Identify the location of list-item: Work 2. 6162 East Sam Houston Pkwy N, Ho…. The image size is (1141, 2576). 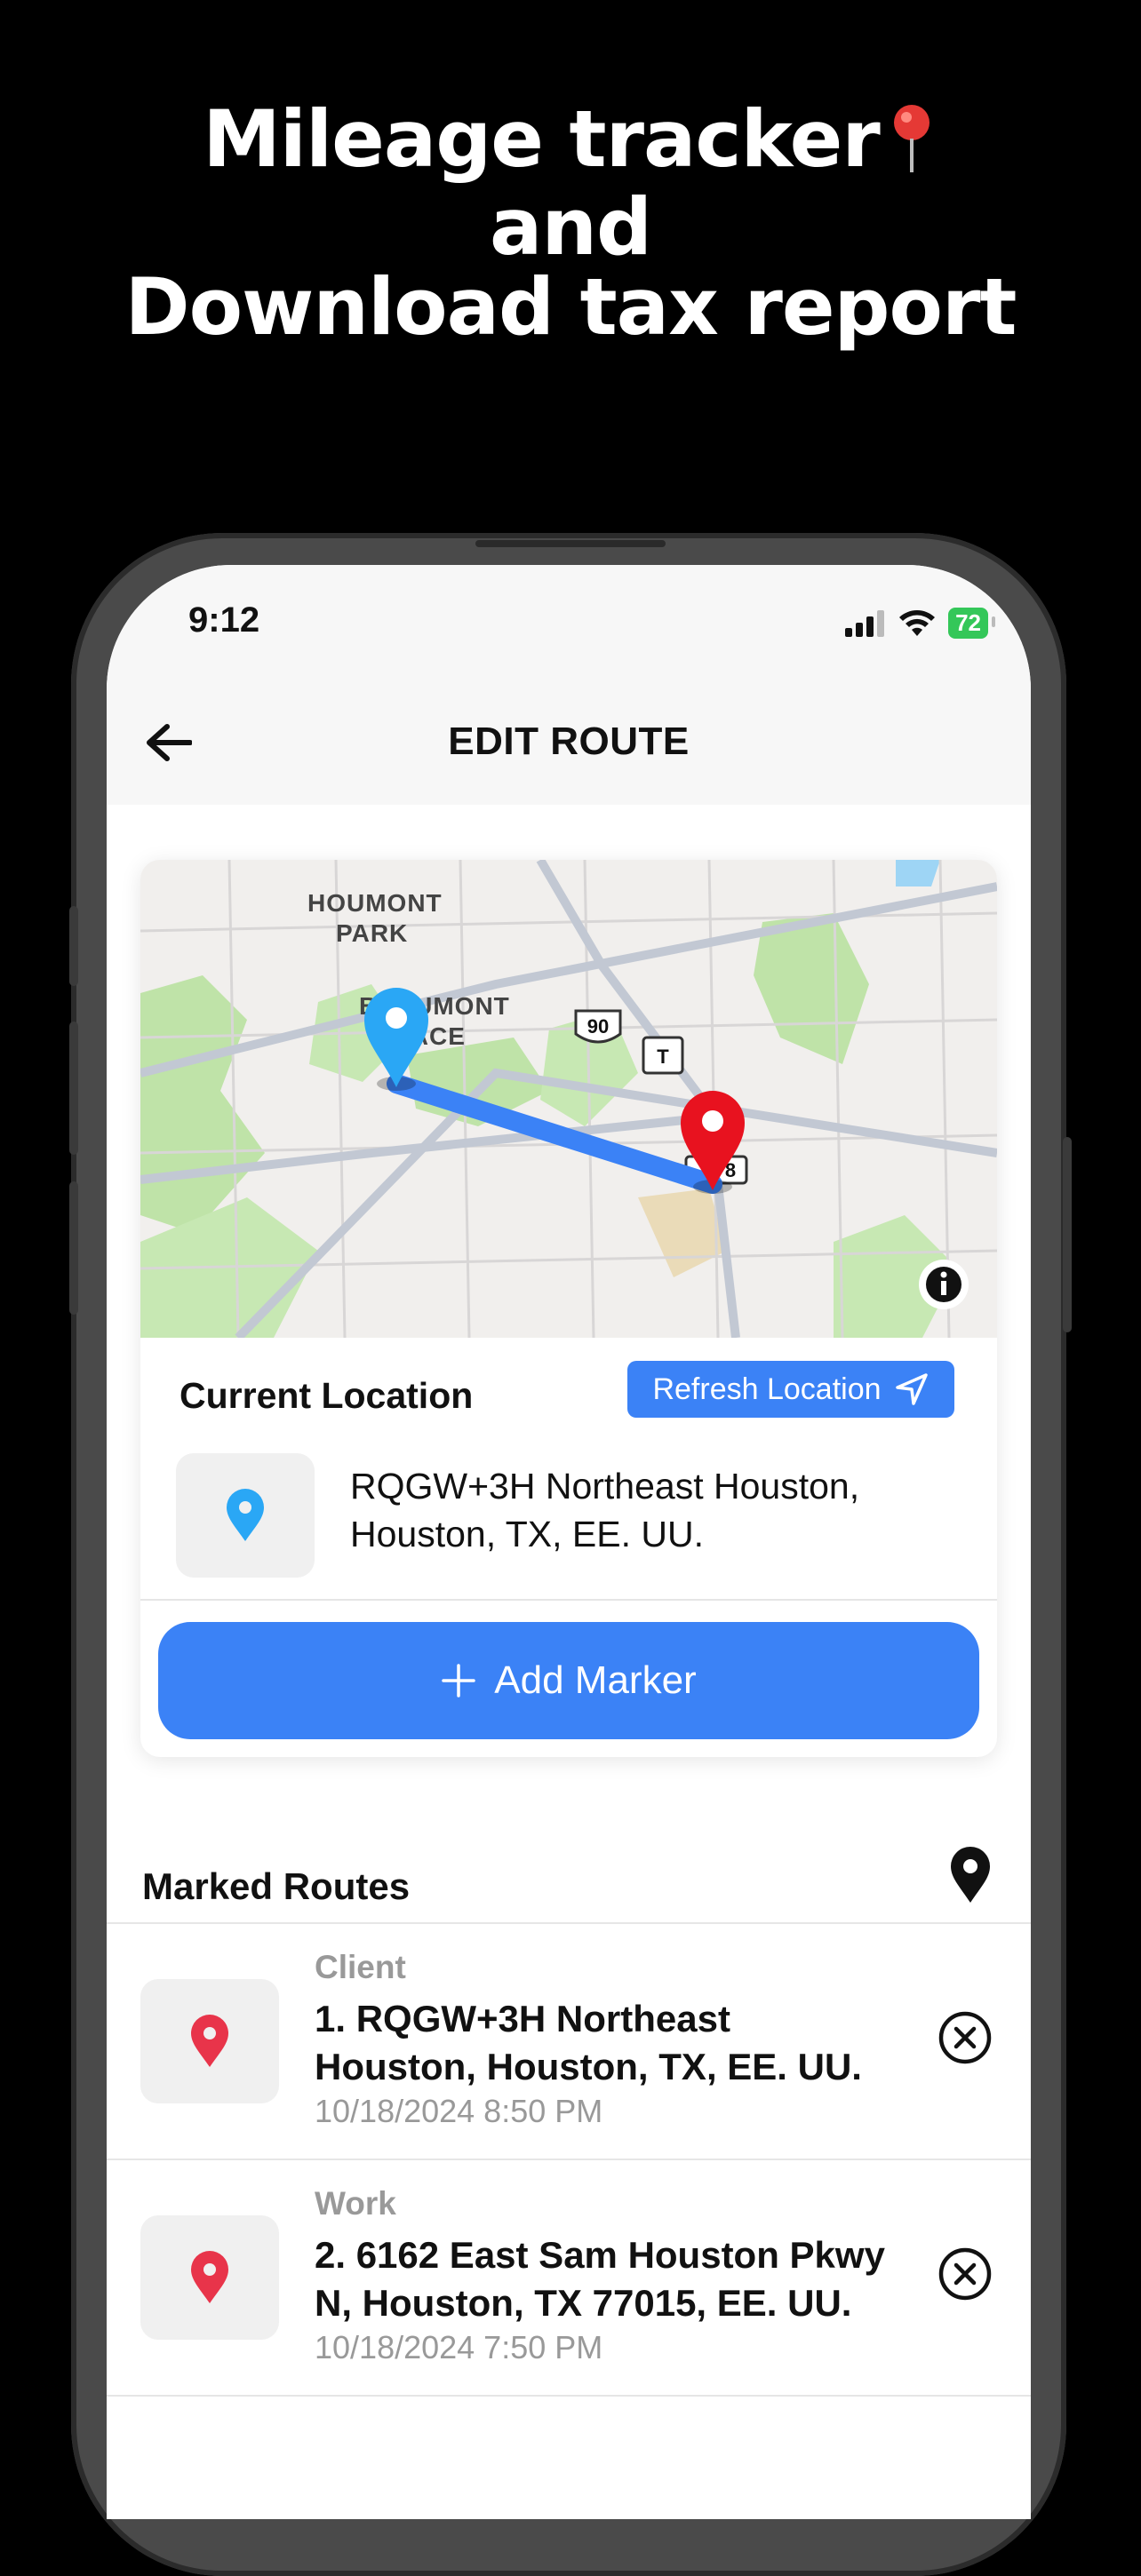
(569, 2277).